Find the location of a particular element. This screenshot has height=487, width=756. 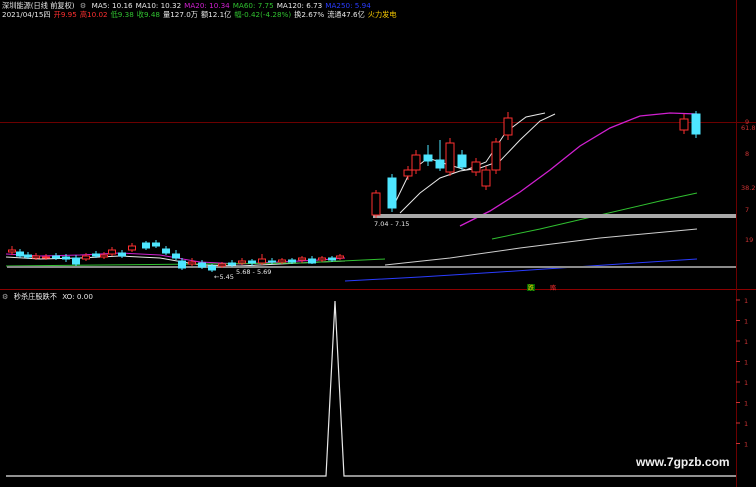

low-price-marker: ←5.45 is located at coordinates (224, 277).